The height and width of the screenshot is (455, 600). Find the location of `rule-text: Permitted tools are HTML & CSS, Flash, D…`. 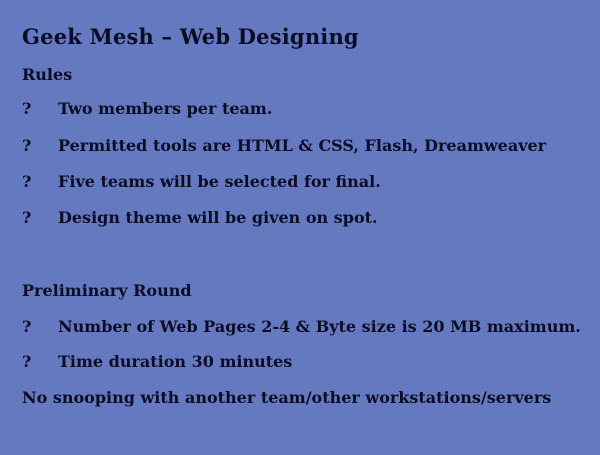

rule-text: Permitted tools are HTML & CSS, Flash, D… is located at coordinates (302, 145).